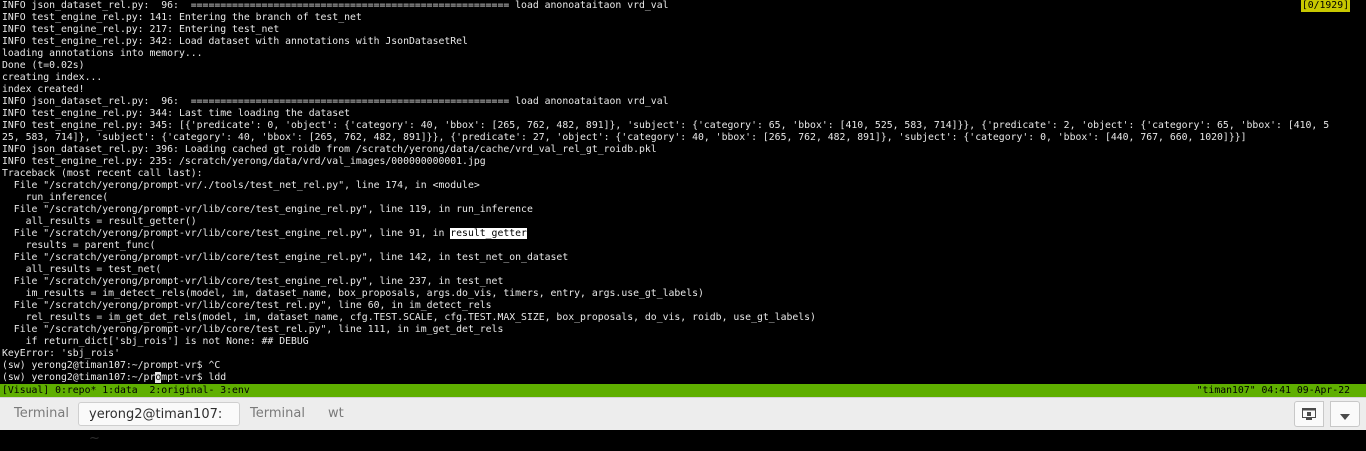  Describe the element at coordinates (1273, 390) in the screenshot. I see `tmux-host-clock: "timan107" 04:41 09-Apr-22` at that location.